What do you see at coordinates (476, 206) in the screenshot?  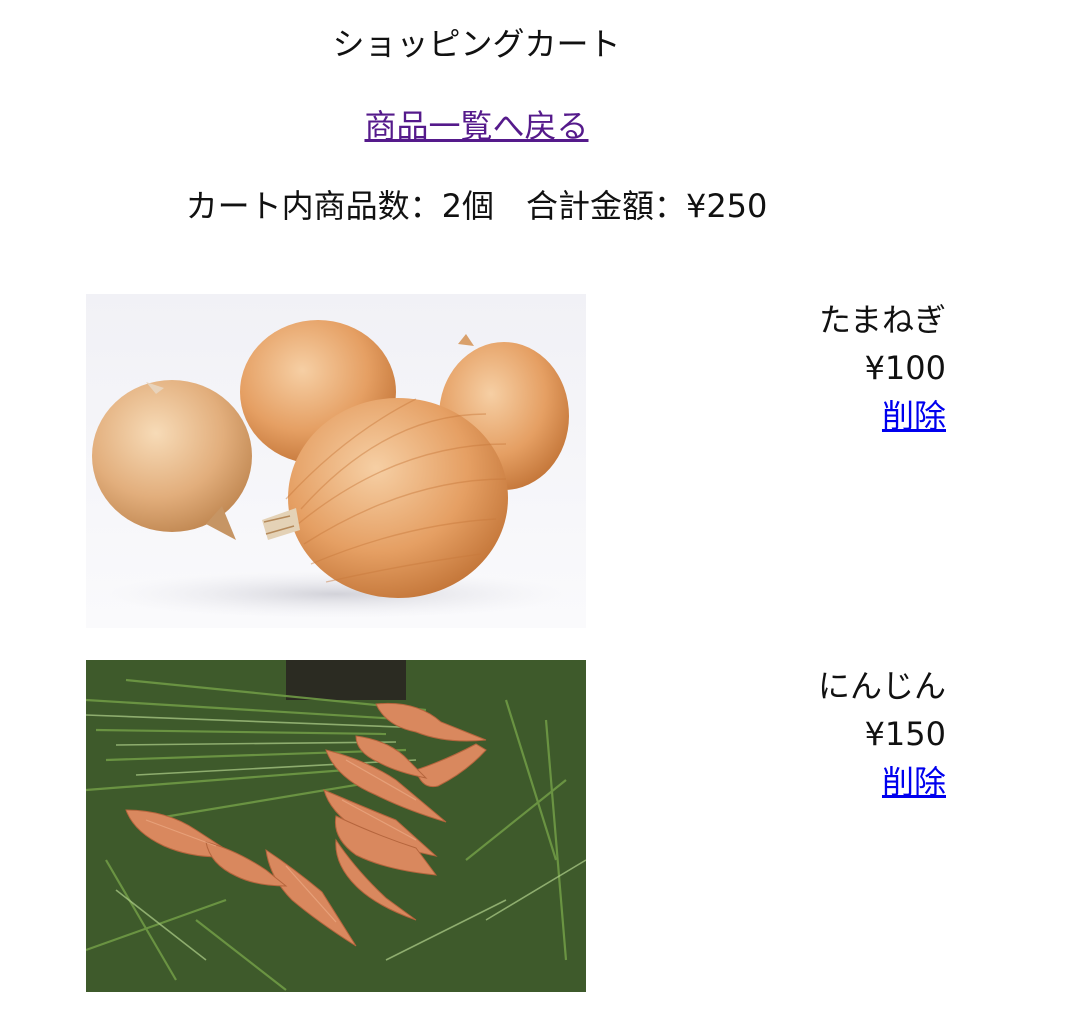 I see `cart-summary: カート内商品数：2個 合計金額：¥250` at bounding box center [476, 206].